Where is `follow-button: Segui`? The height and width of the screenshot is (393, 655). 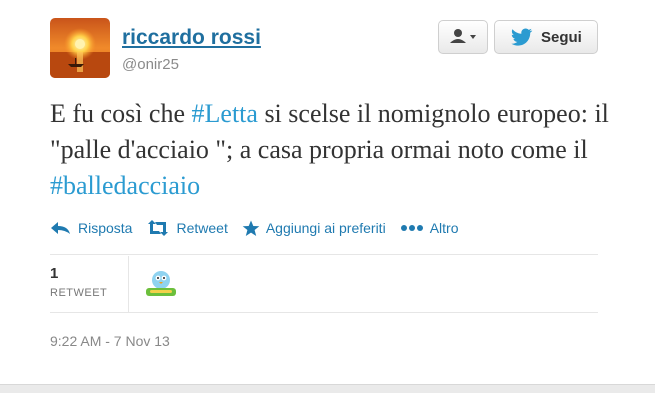
follow-button: Segui is located at coordinates (546, 37).